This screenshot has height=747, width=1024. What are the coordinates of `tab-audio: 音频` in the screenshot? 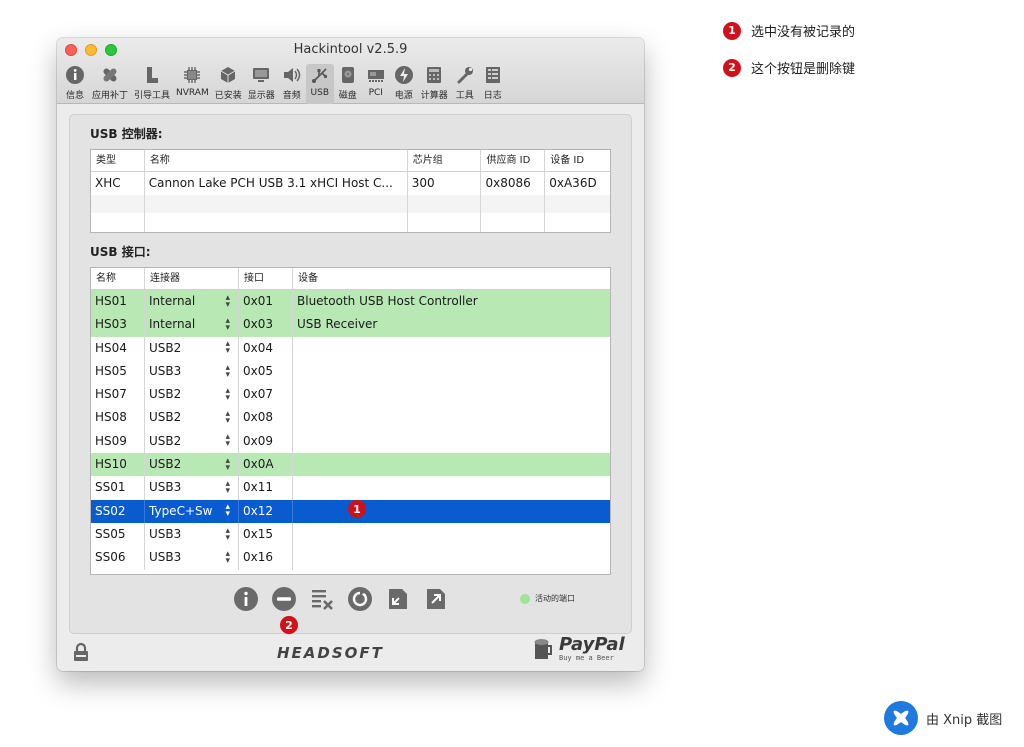 It's located at (292, 84).